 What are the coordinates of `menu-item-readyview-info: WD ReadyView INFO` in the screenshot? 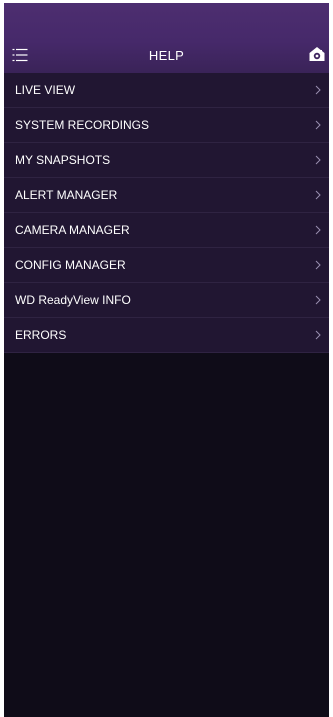 It's located at (166, 300).